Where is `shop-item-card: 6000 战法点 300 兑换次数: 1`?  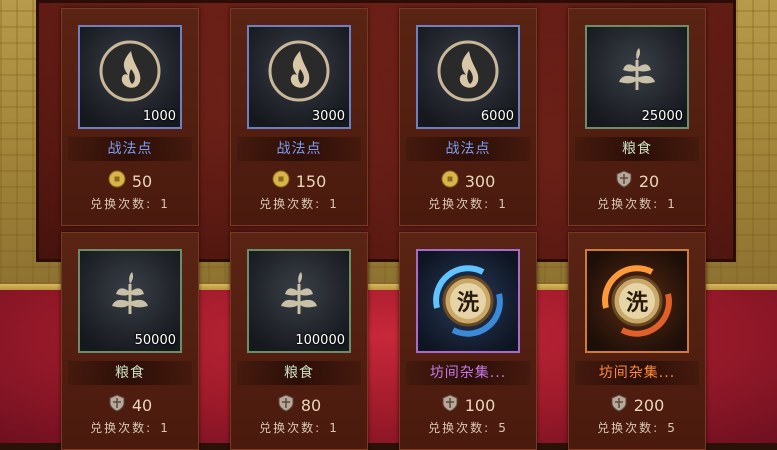
shop-item-card: 6000 战法点 300 兑换次数: 1 is located at coordinates (468, 117).